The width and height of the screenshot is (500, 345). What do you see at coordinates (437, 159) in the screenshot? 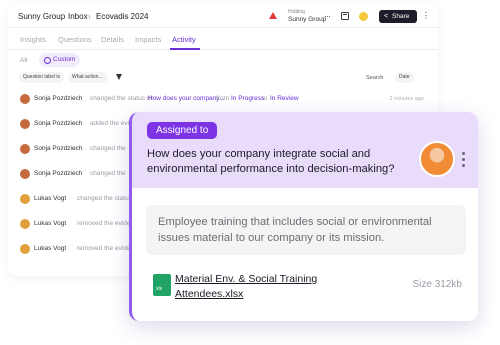
I see `assignee-avatar` at bounding box center [437, 159].